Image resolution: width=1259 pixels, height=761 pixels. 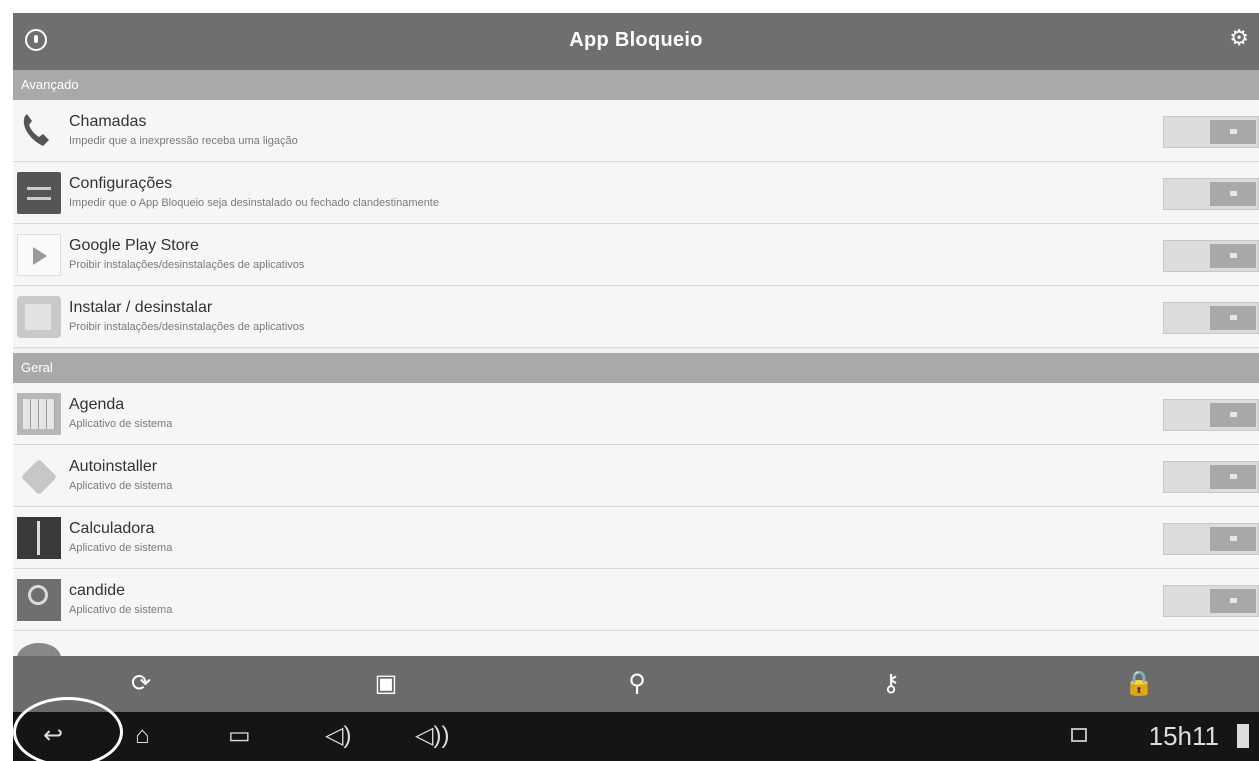 What do you see at coordinates (636, 368) in the screenshot?
I see `section-header-general: Geral` at bounding box center [636, 368].